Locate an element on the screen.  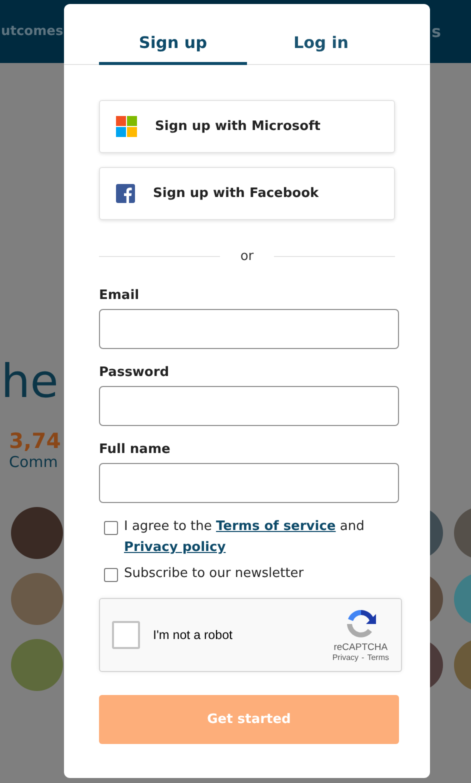
page-heading: he is located at coordinates (29, 381).